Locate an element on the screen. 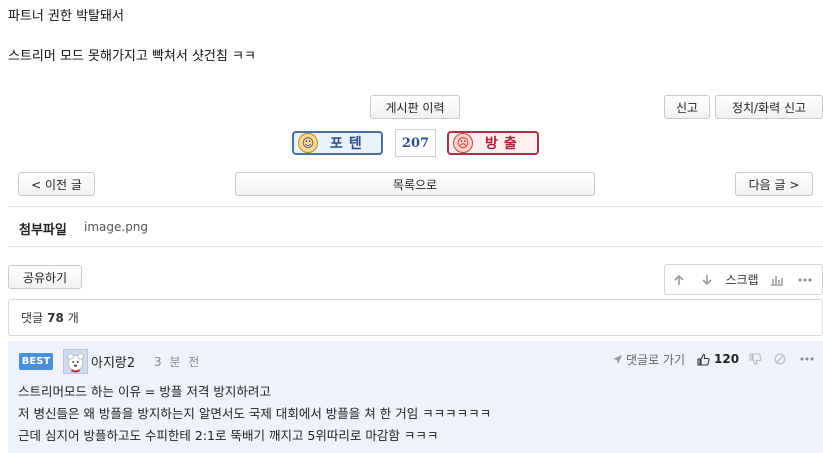  comment-count-bar: 댓글 78 개 is located at coordinates (415, 317).